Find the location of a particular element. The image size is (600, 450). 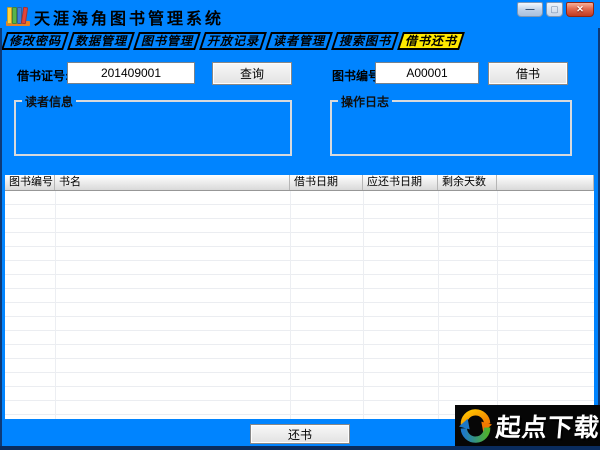

close-button: ✕ is located at coordinates (580, 9).